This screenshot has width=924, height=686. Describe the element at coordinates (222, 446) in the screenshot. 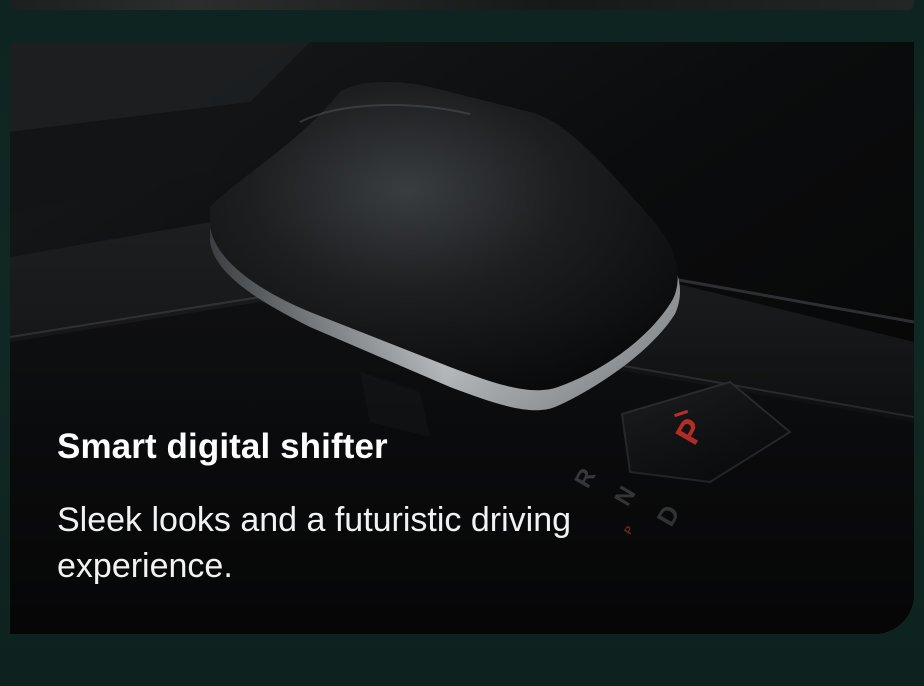

I see `feature-title: Smart digital shifter` at that location.